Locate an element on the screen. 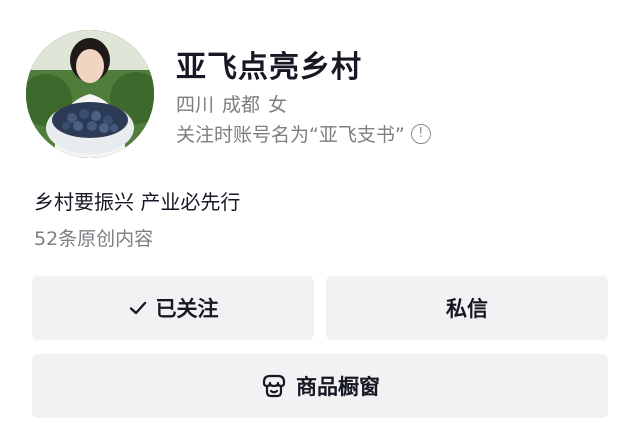 The height and width of the screenshot is (440, 640). former-account-name: 关注时账号名为“亚飞支书” ! is located at coordinates (303, 133).